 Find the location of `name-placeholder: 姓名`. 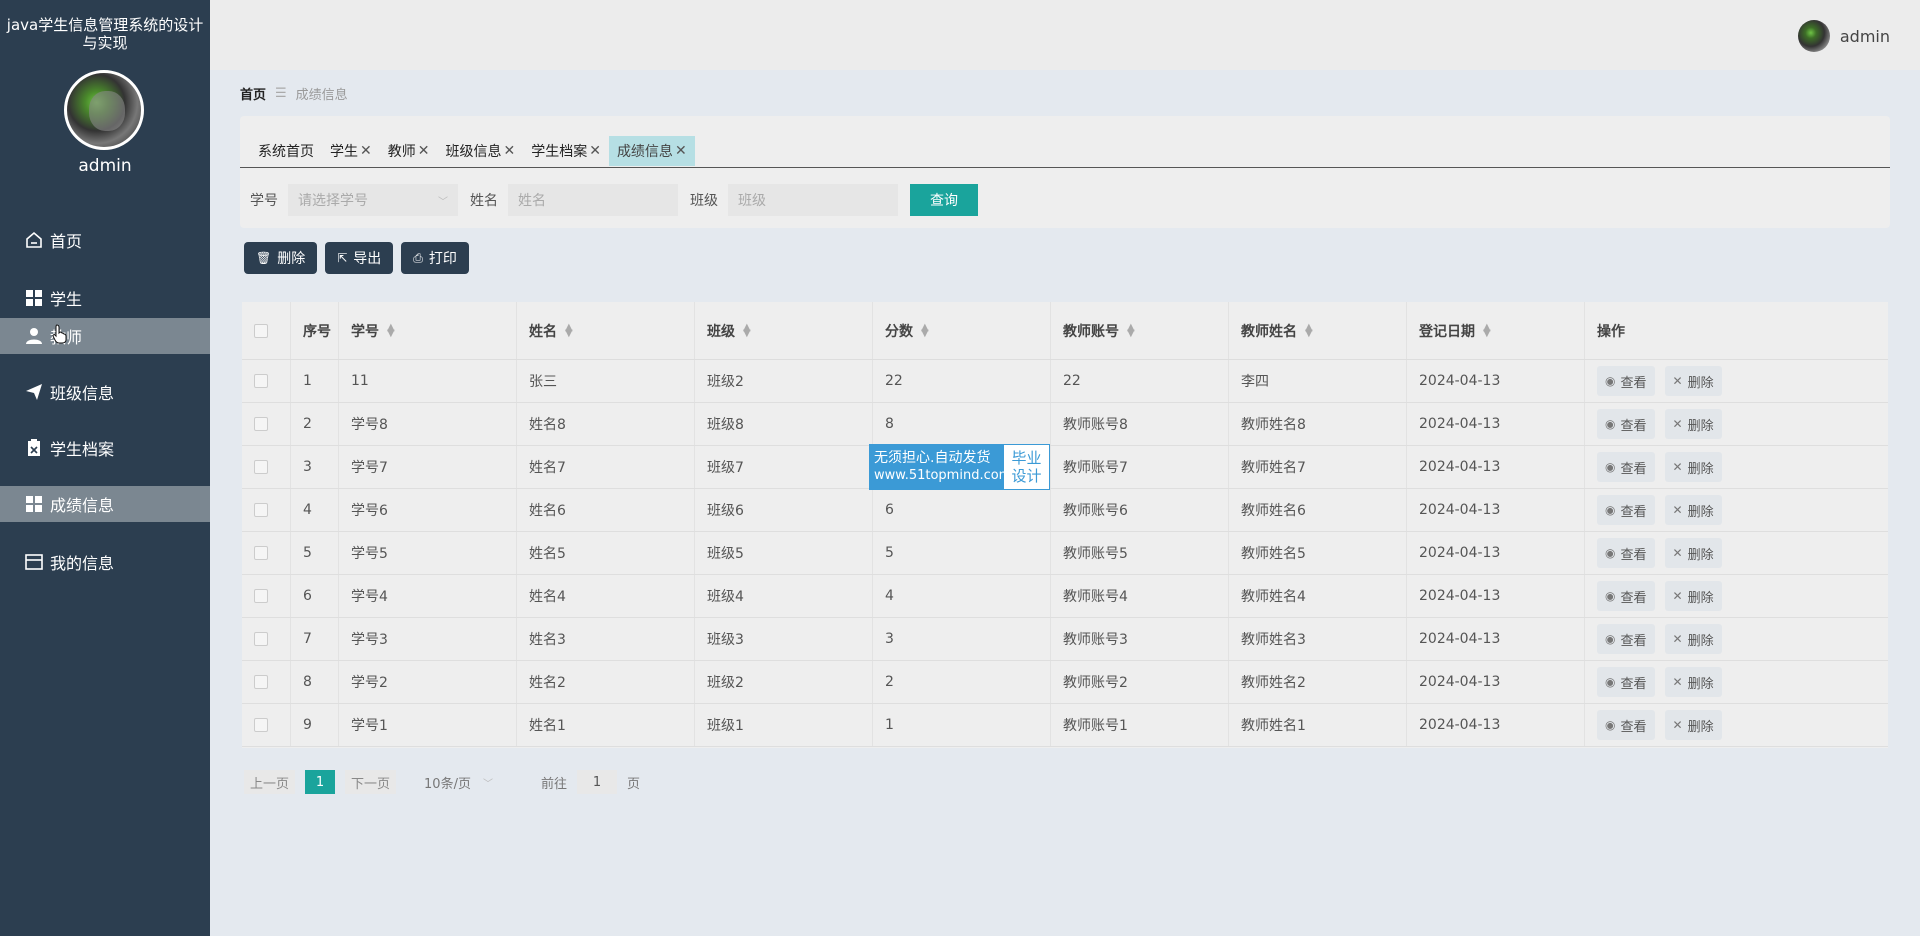

name-placeholder: 姓名 is located at coordinates (532, 201).